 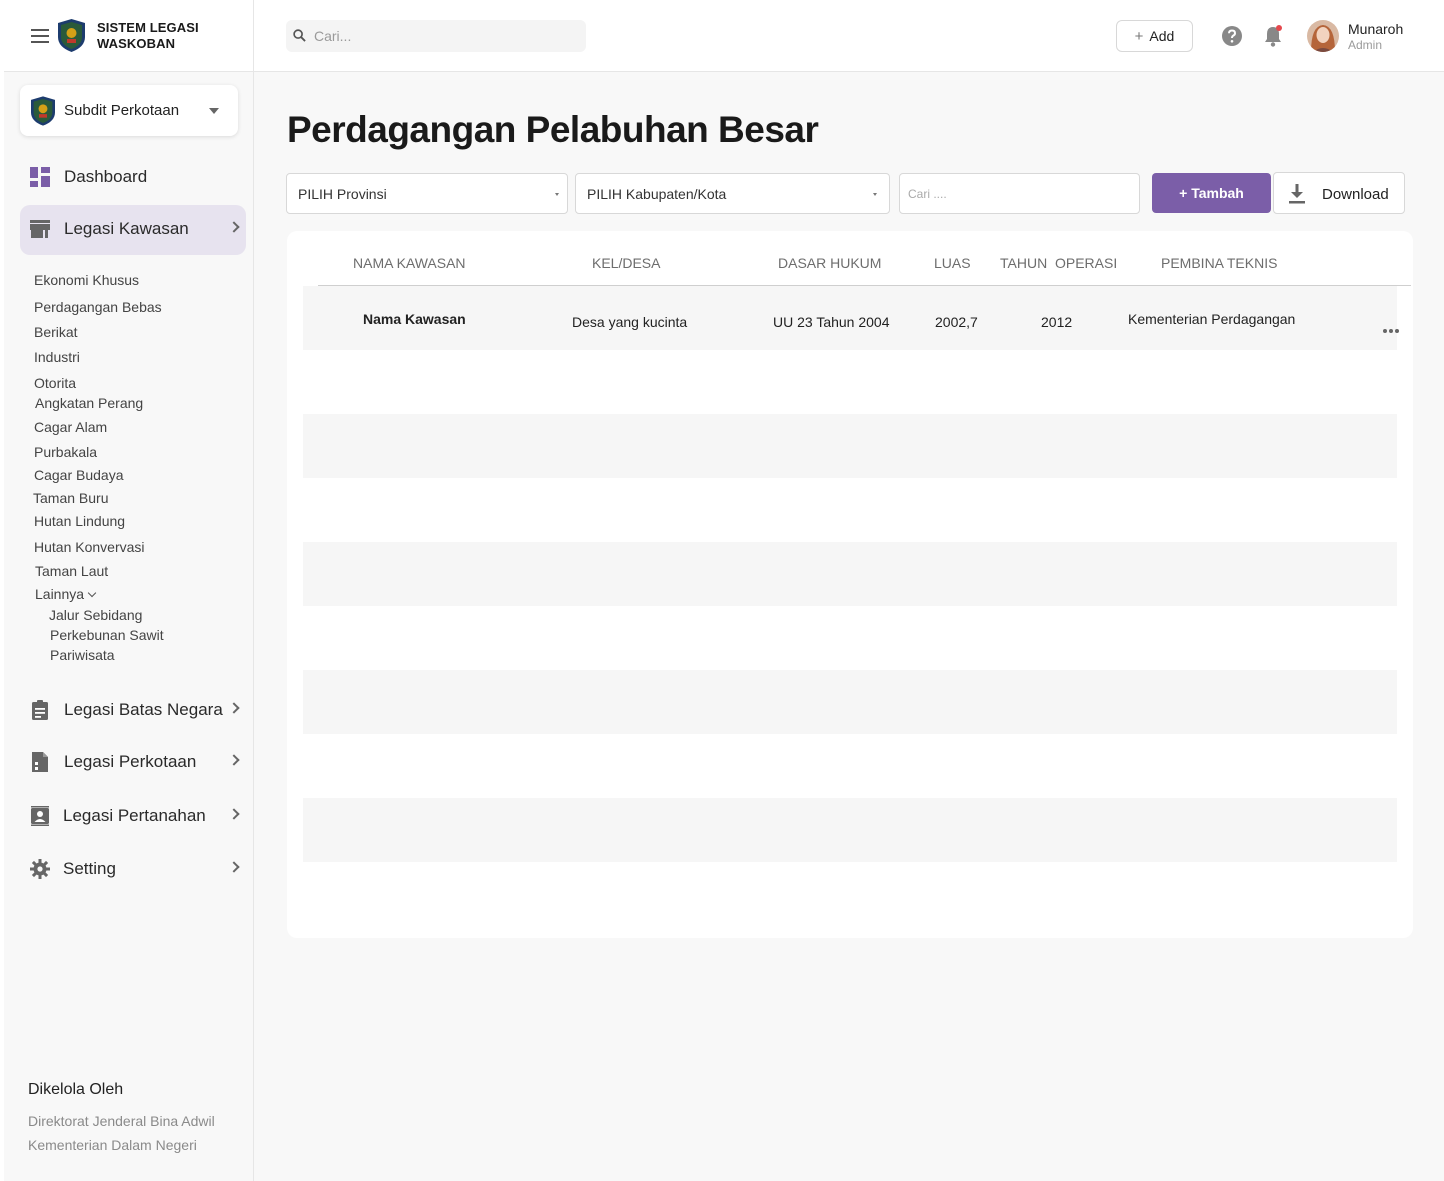 What do you see at coordinates (92, 593) in the screenshot?
I see `chevron-down-icon` at bounding box center [92, 593].